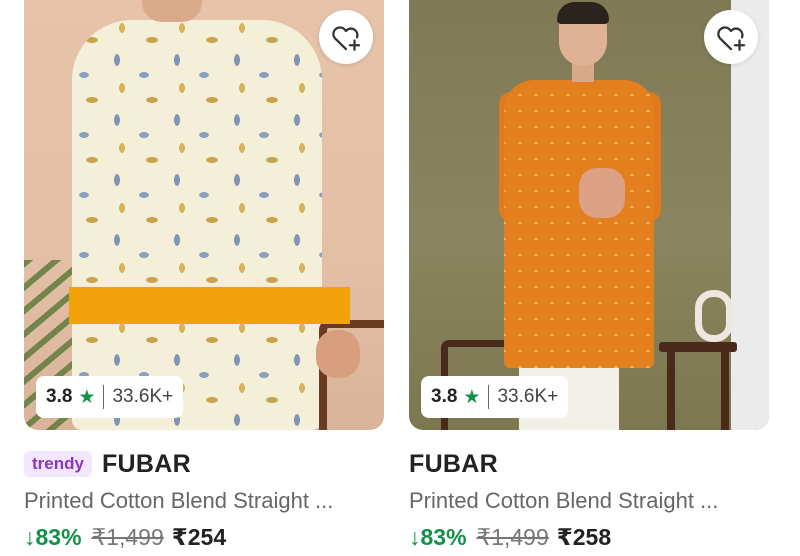  I want to click on model-hand, so click(338, 354).